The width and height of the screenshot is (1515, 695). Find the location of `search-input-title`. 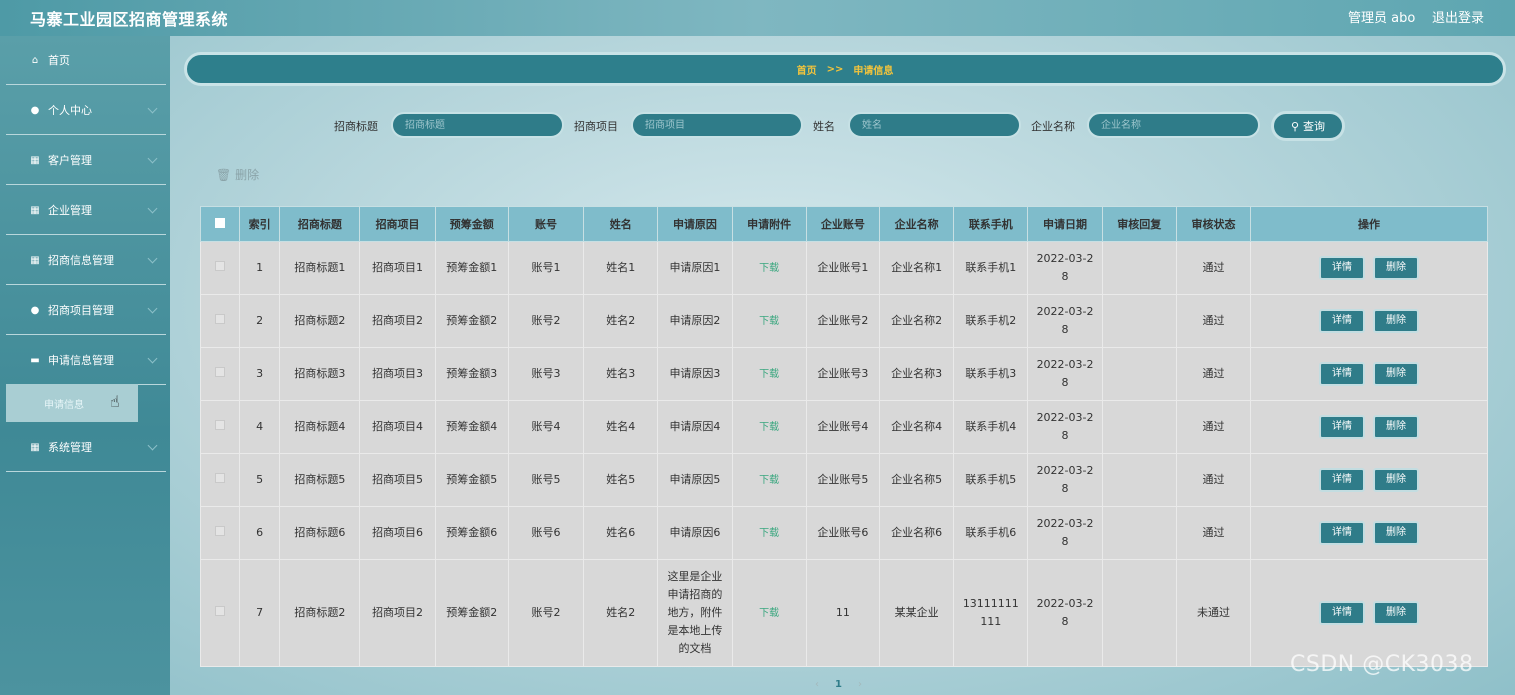

search-input-title is located at coordinates (477, 125).